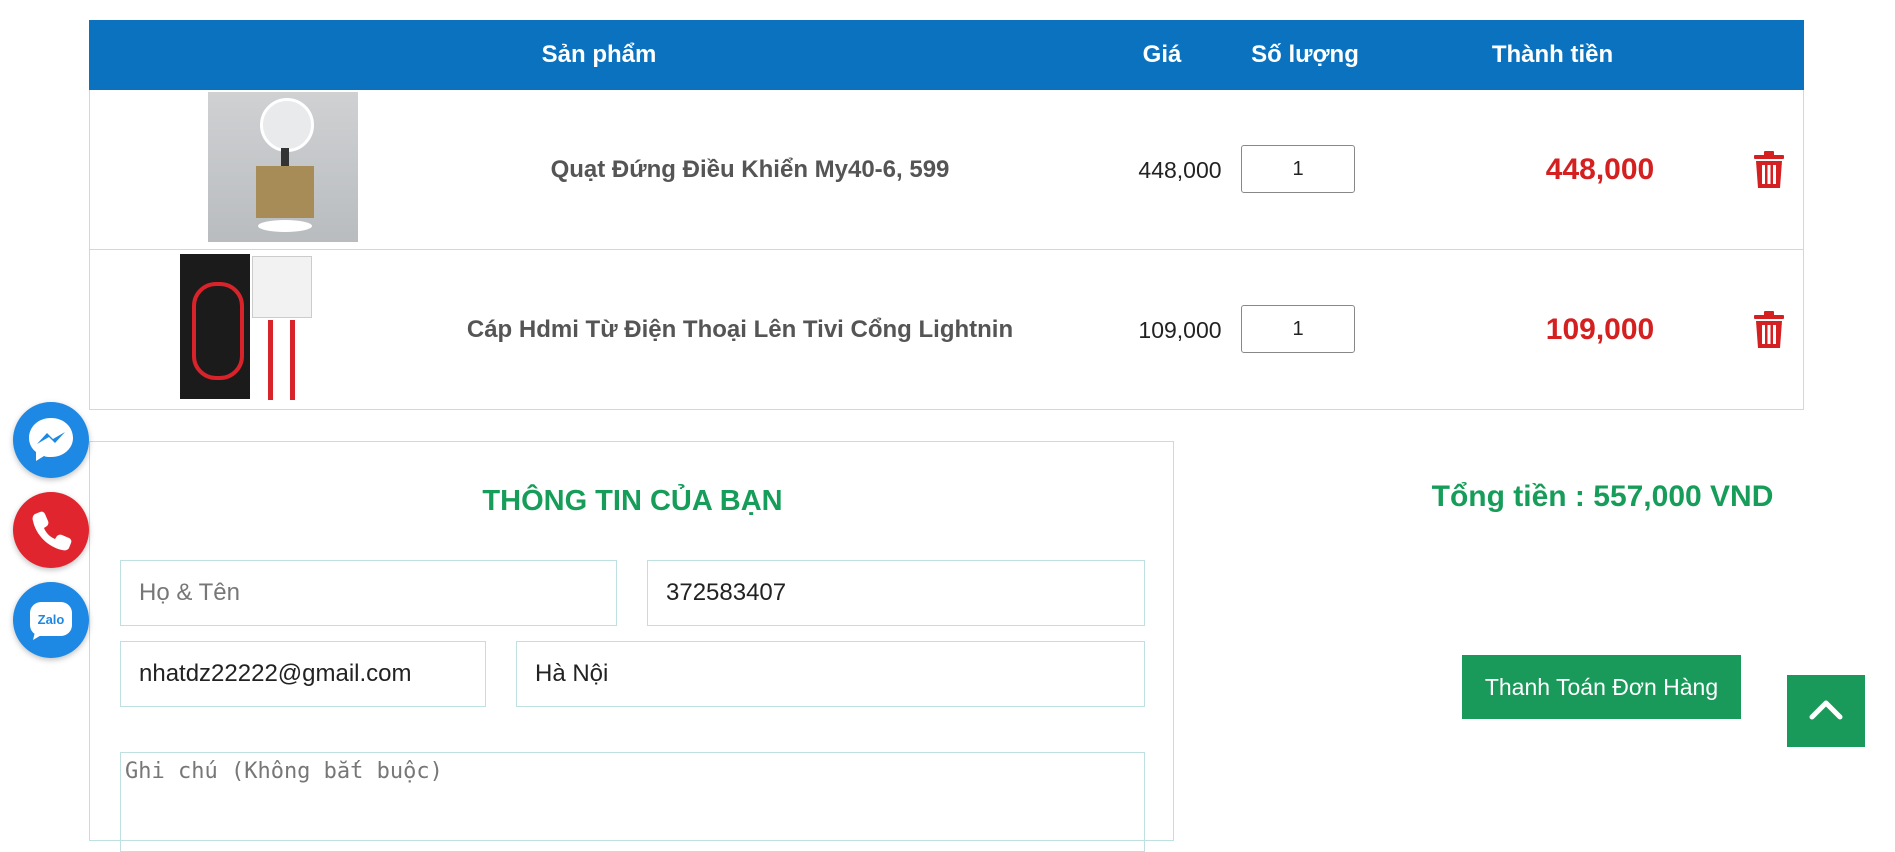  Describe the element at coordinates (1600, 329) in the screenshot. I see `line-total: 109,000` at that location.